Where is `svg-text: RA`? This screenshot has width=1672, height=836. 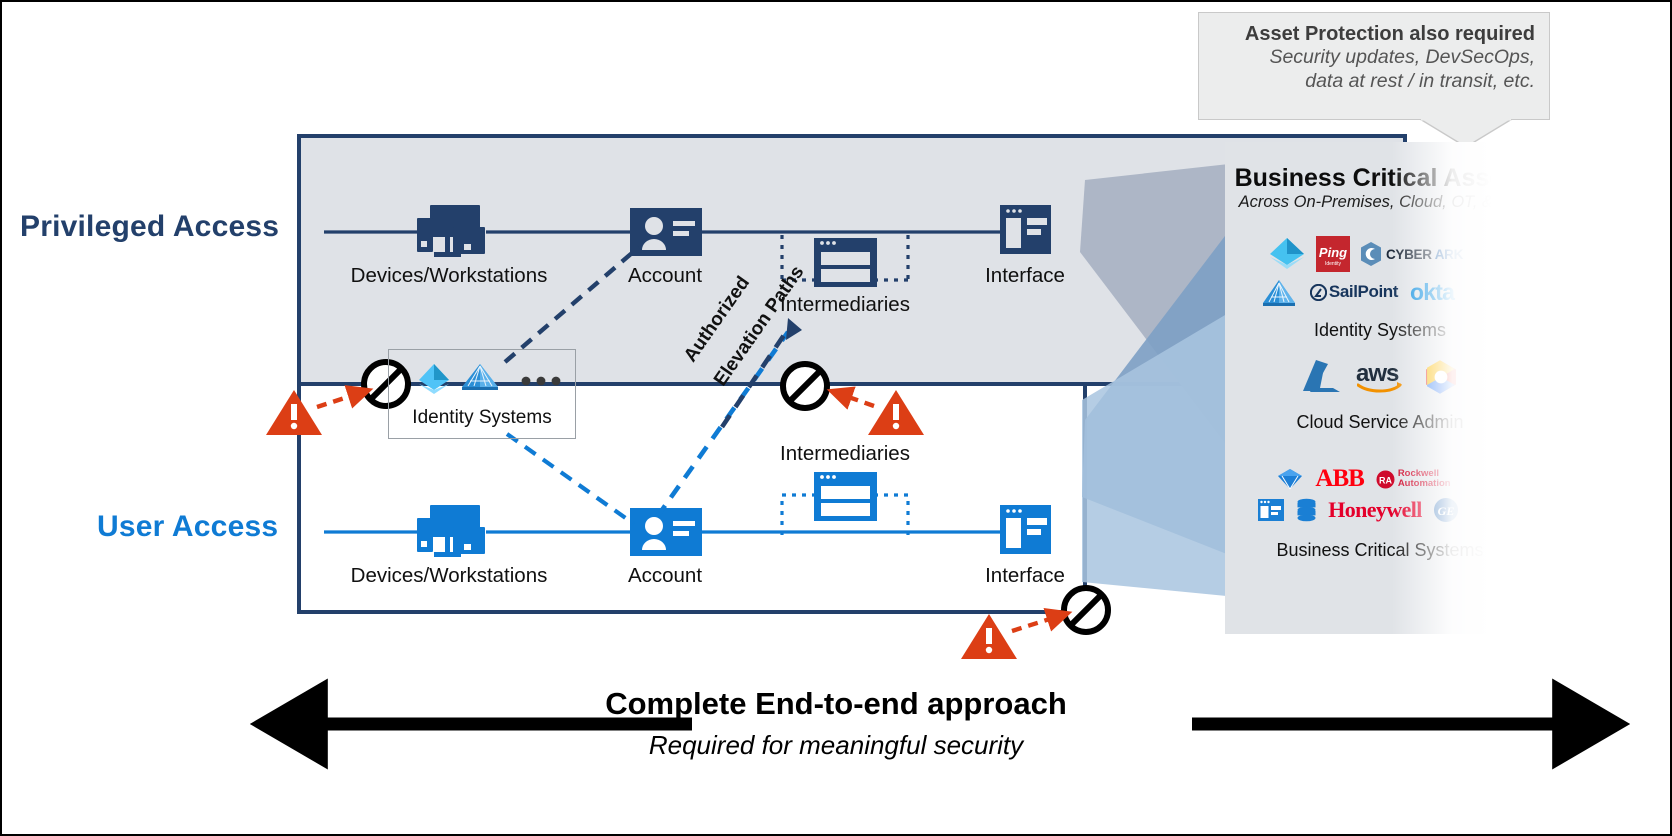 svg-text: RA is located at coordinates (1385, 480).